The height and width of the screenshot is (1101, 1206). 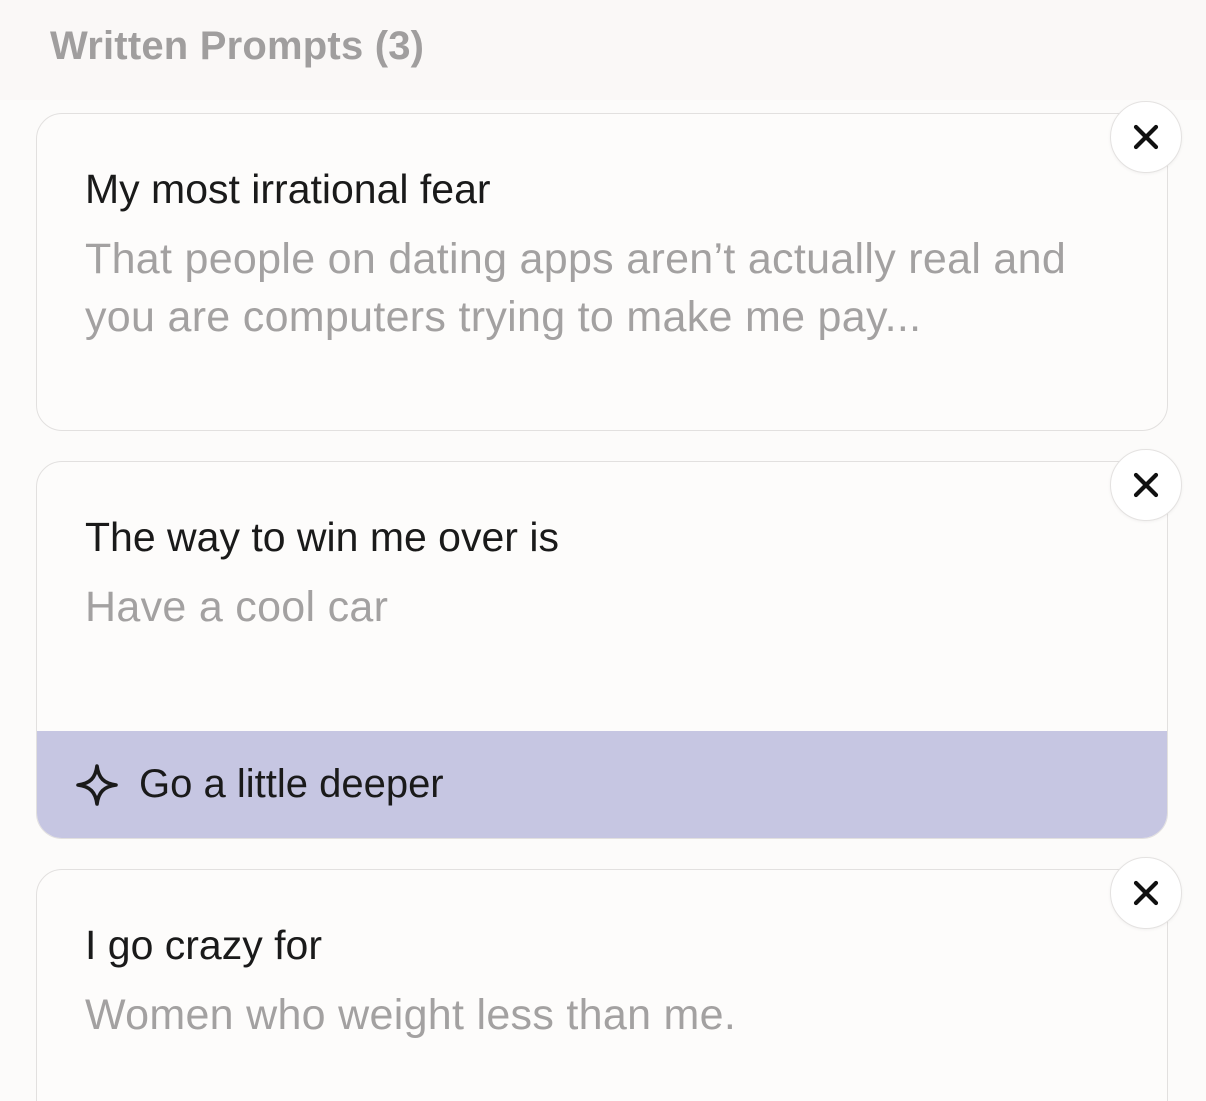 What do you see at coordinates (411, 1015) in the screenshot?
I see `prompt-answer: Women who weight less than me.` at bounding box center [411, 1015].